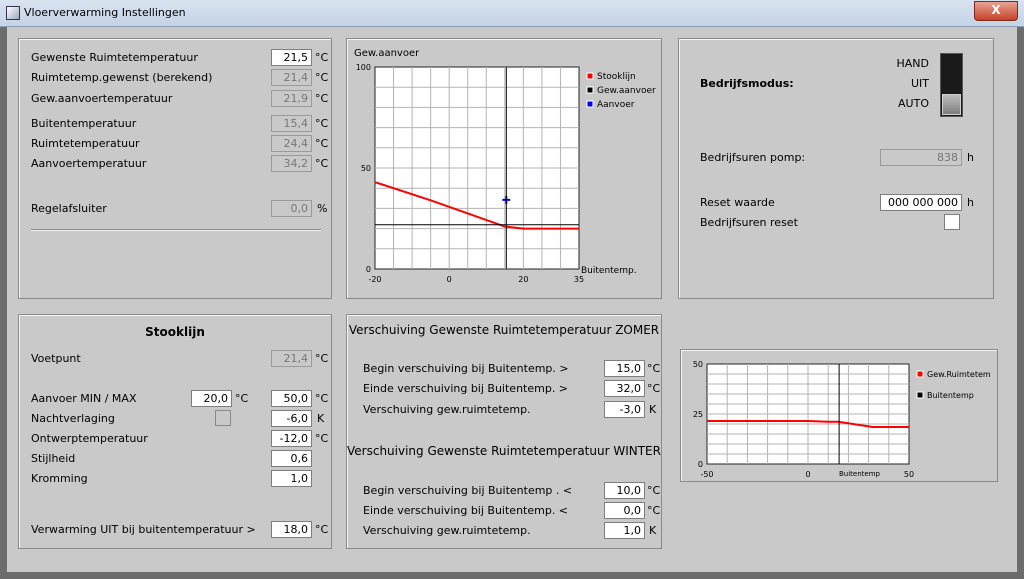 Image resolution: width=1024 pixels, height=579 pixels. I want to click on mode-option-hand: HAND, so click(913, 63).